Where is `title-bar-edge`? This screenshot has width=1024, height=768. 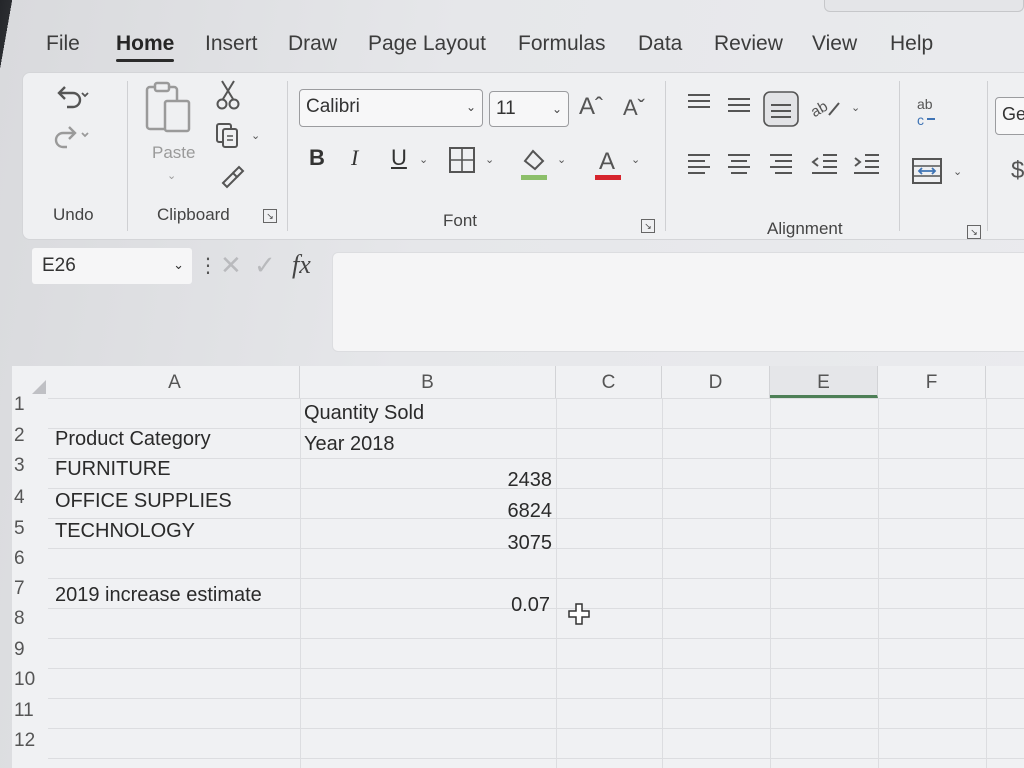
title-bar-edge is located at coordinates (924, 6).